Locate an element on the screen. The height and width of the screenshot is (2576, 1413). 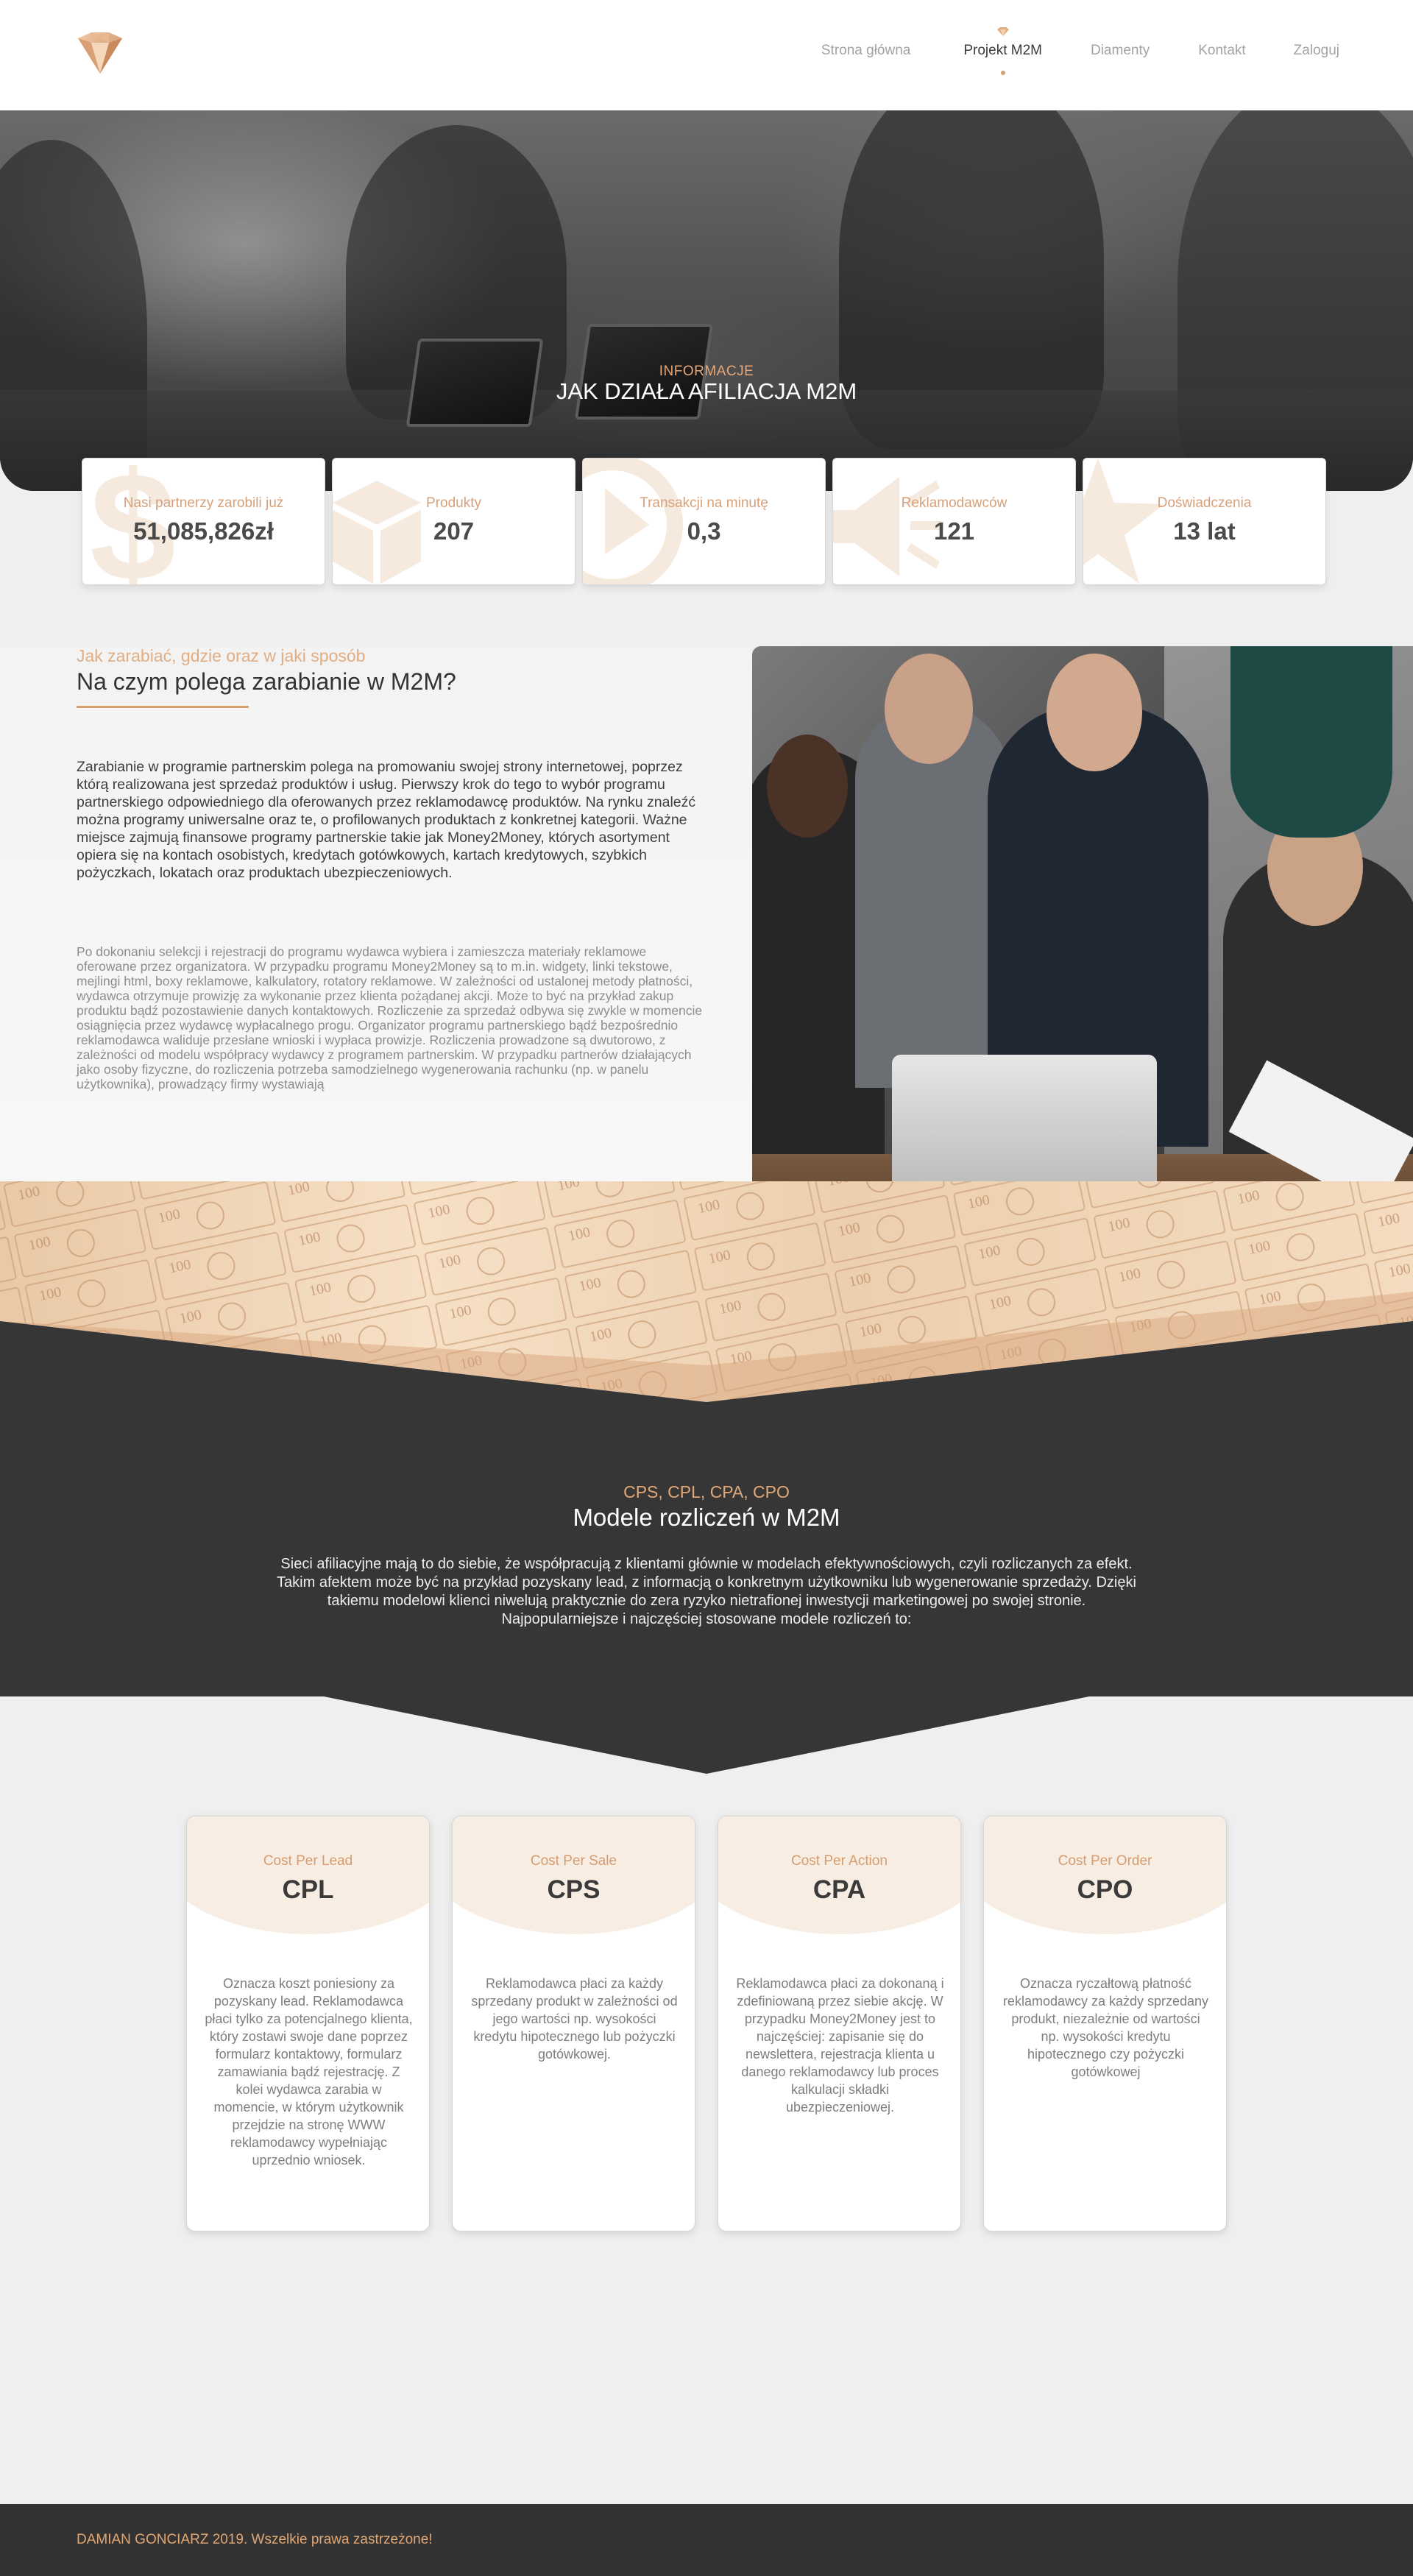
about-kicker: Jak zarabiać, gdzie oraz w jaki sposób is located at coordinates (221, 655).